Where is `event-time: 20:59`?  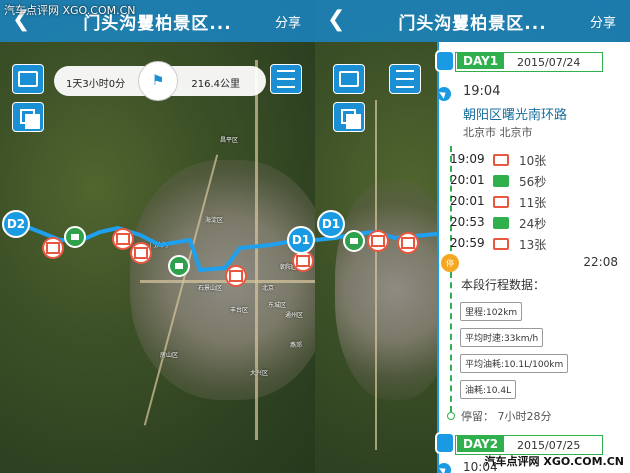
event-time: 20:59 is located at coordinates (467, 243).